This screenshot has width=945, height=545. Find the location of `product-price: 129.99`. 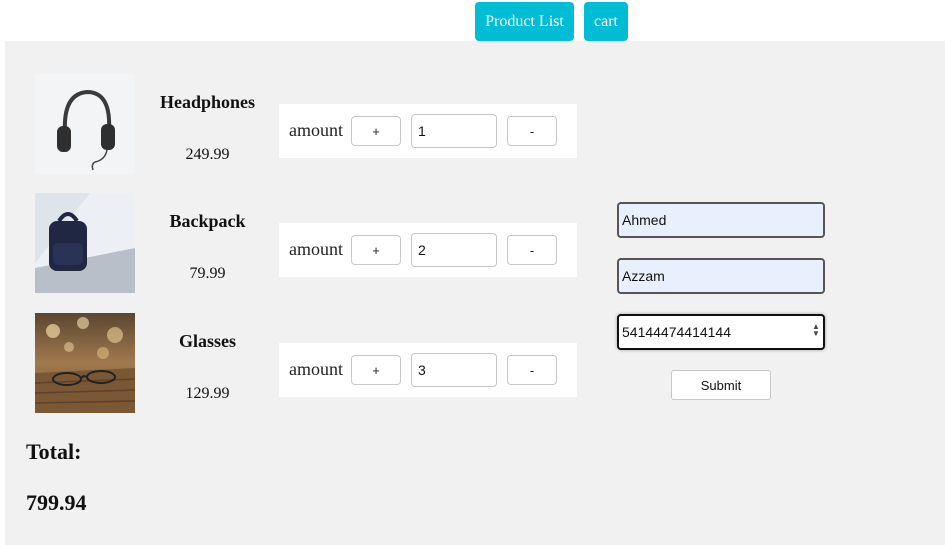

product-price: 129.99 is located at coordinates (207, 393).